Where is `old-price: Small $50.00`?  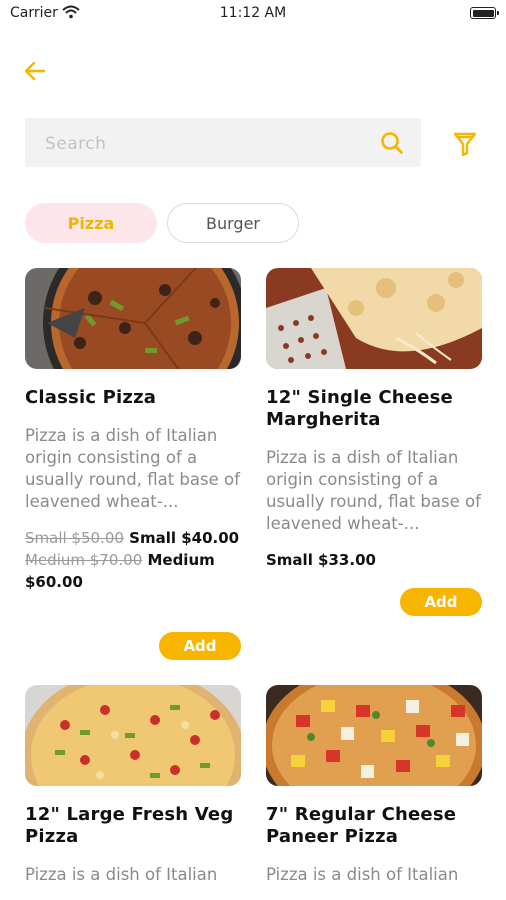
old-price: Small $50.00 is located at coordinates (74, 538).